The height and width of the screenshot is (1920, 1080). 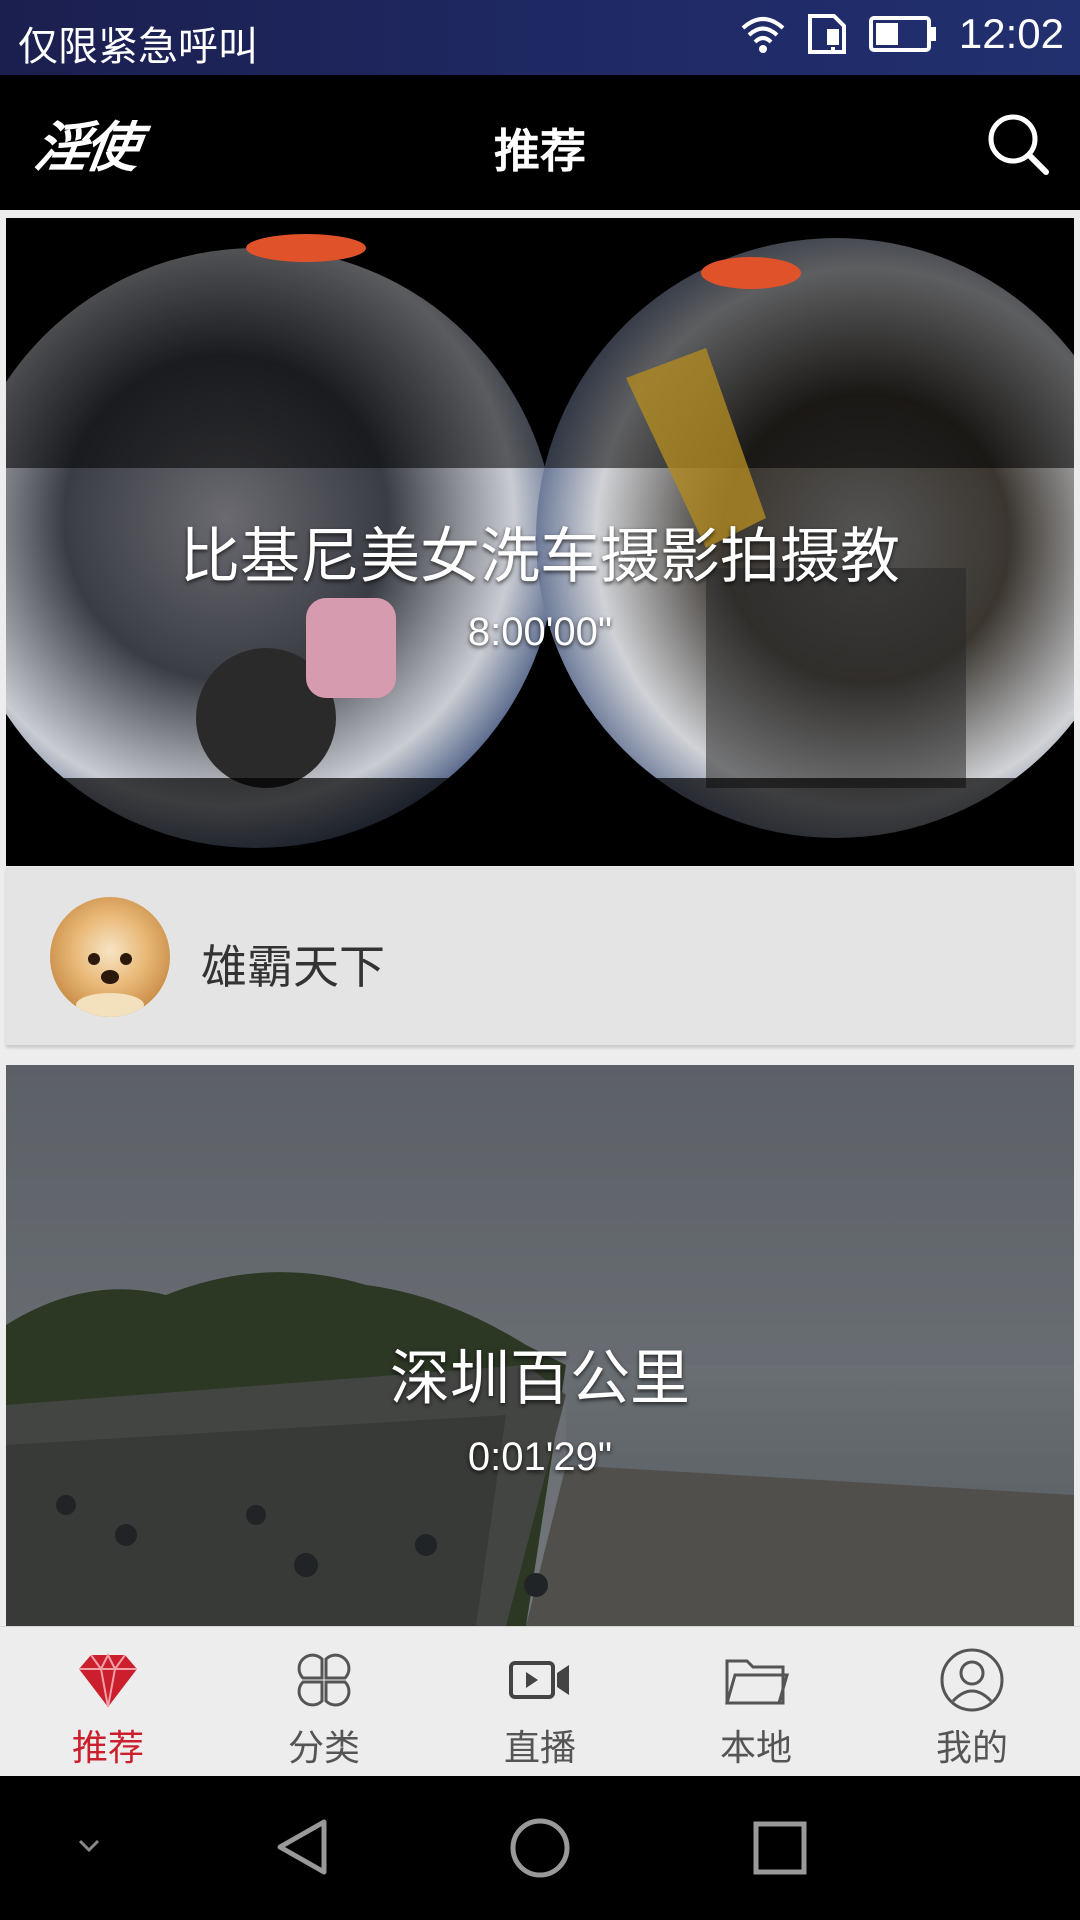 What do you see at coordinates (972, 1680) in the screenshot?
I see `user-icon` at bounding box center [972, 1680].